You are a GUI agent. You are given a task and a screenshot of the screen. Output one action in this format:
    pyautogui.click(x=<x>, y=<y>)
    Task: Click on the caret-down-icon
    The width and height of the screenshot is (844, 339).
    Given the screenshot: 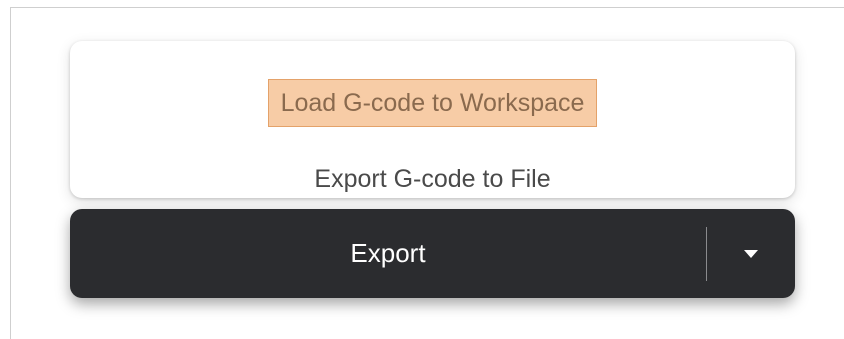 What is the action you would take?
    pyautogui.click(x=751, y=253)
    